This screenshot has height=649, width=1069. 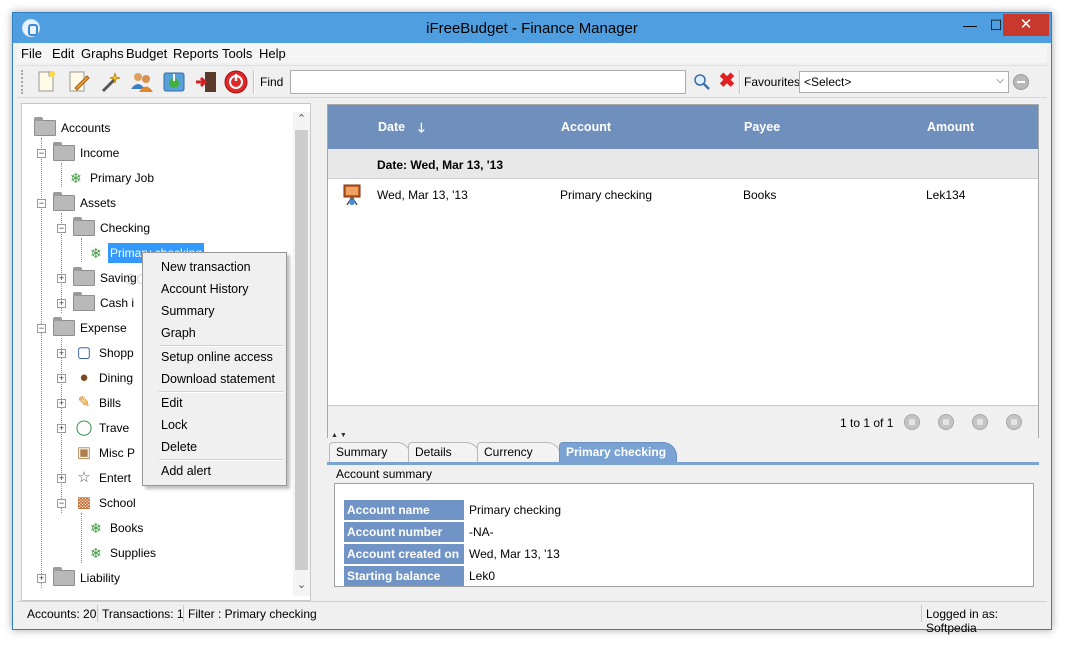 What do you see at coordinates (117, 453) in the screenshot?
I see `tree-item-label: Misc P` at bounding box center [117, 453].